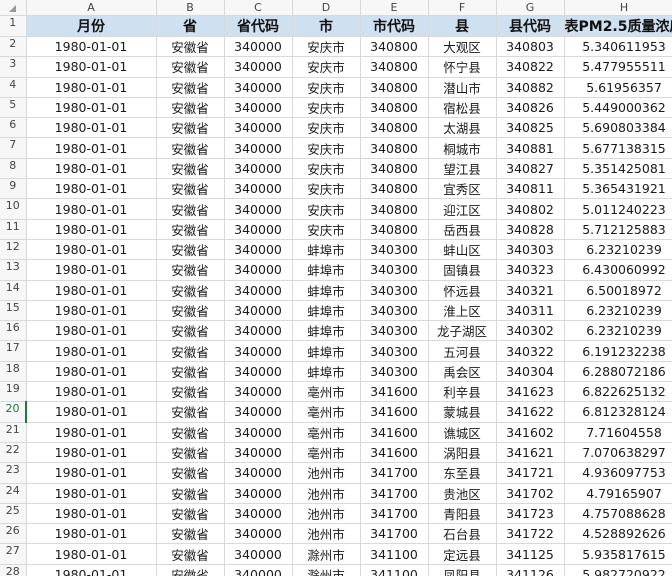  I want to click on table-cell: 潜山市, so click(462, 87).